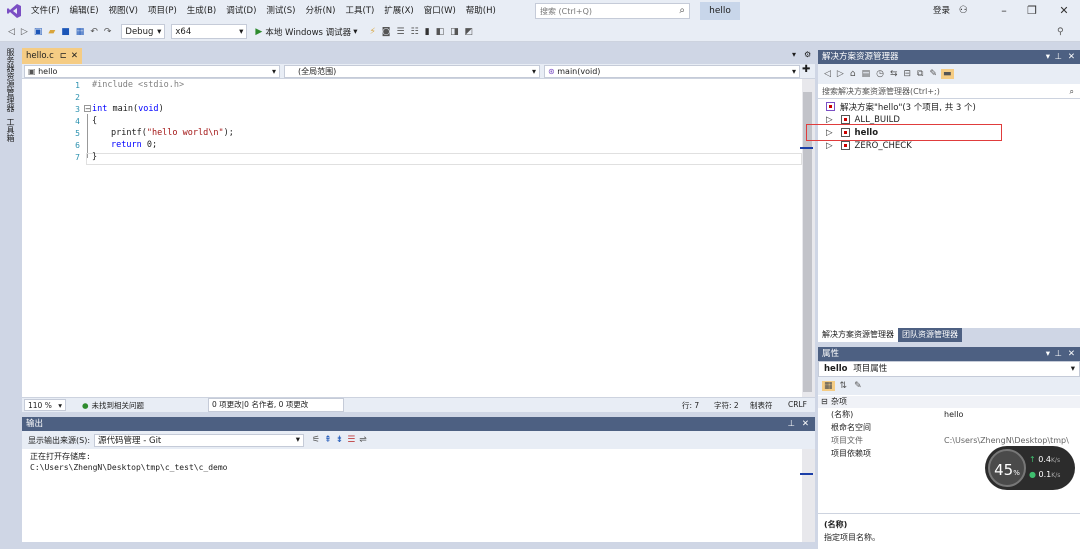  What do you see at coordinates (858, 386) in the screenshot?
I see `property-pages-icon: ✎` at bounding box center [858, 386].